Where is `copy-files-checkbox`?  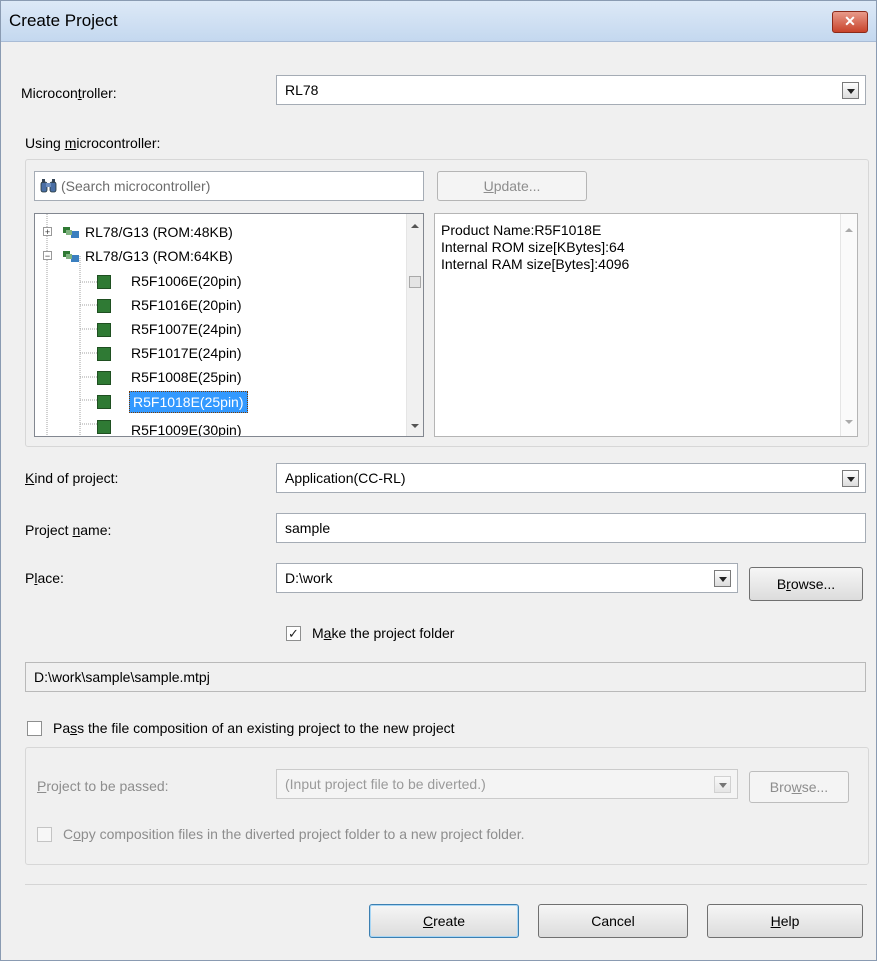 copy-files-checkbox is located at coordinates (44, 834).